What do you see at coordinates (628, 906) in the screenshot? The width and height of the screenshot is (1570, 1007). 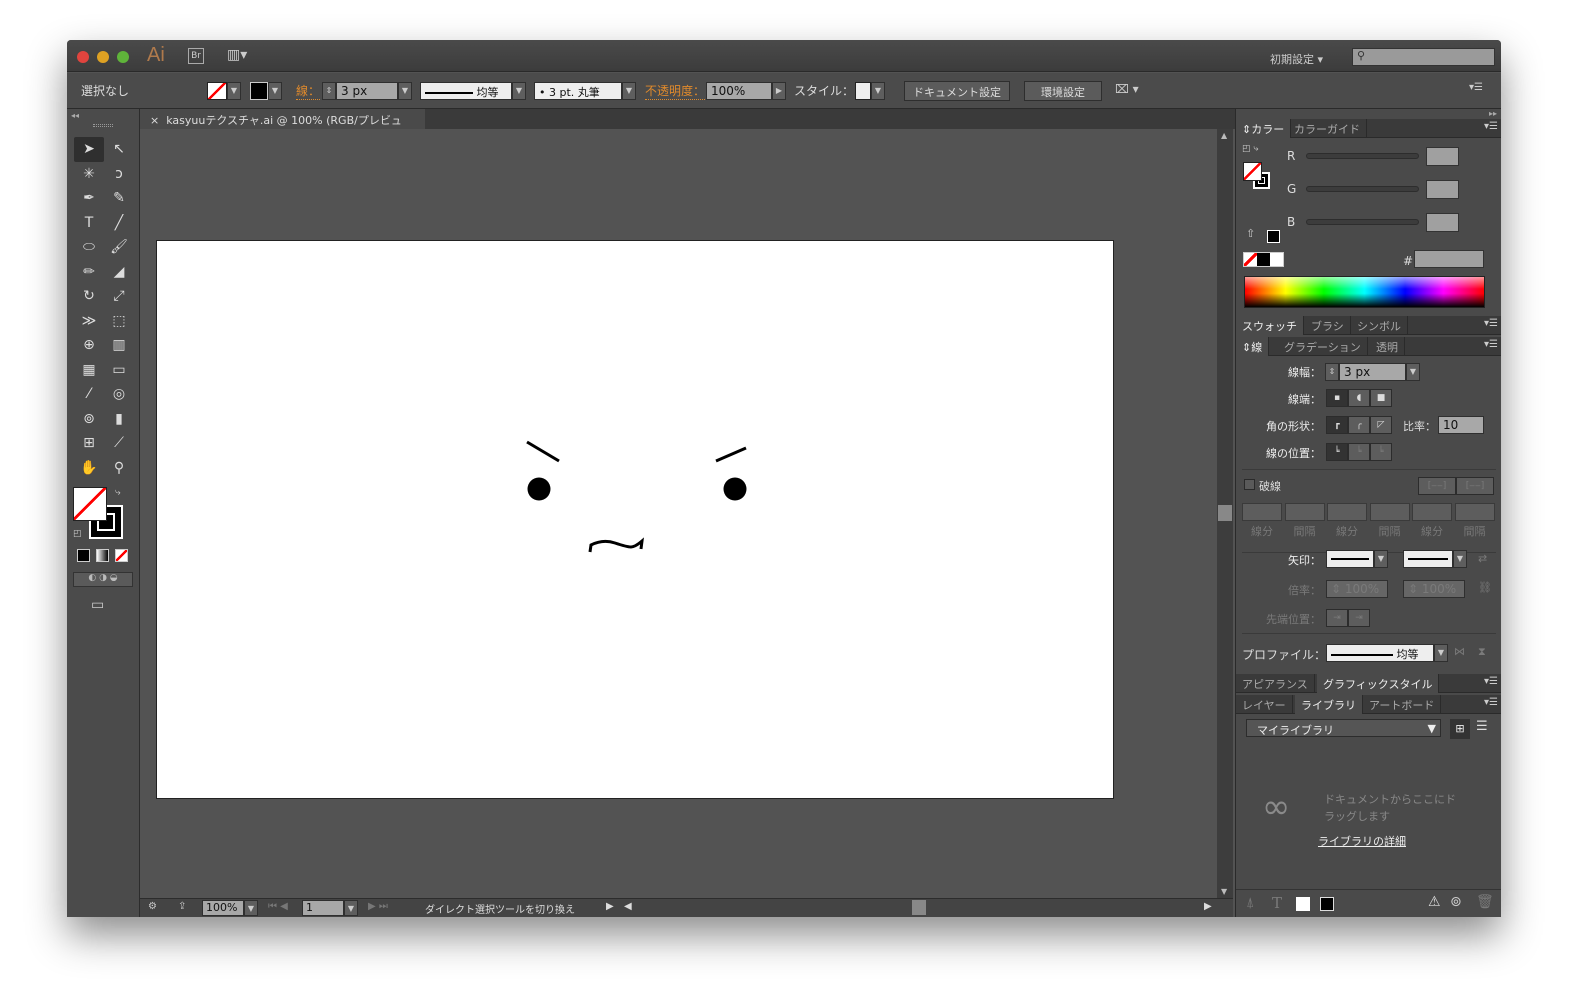 I see `scroll-left-icon: ◀` at bounding box center [628, 906].